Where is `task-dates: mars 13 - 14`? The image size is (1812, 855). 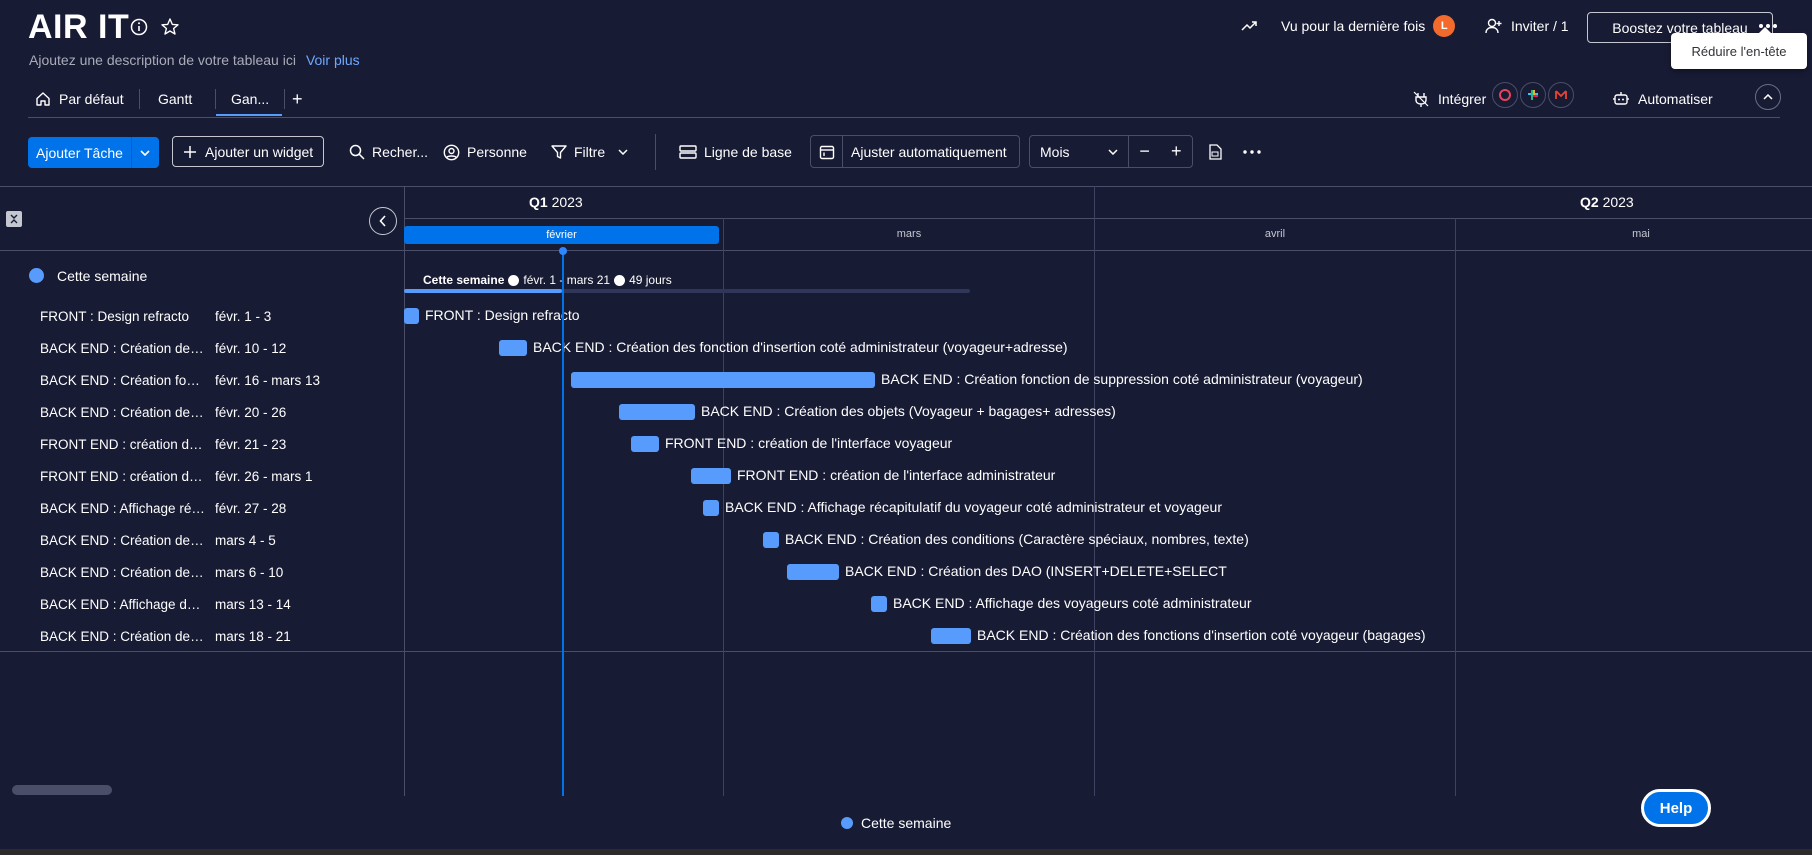
task-dates: mars 13 - 14 is located at coordinates (253, 604).